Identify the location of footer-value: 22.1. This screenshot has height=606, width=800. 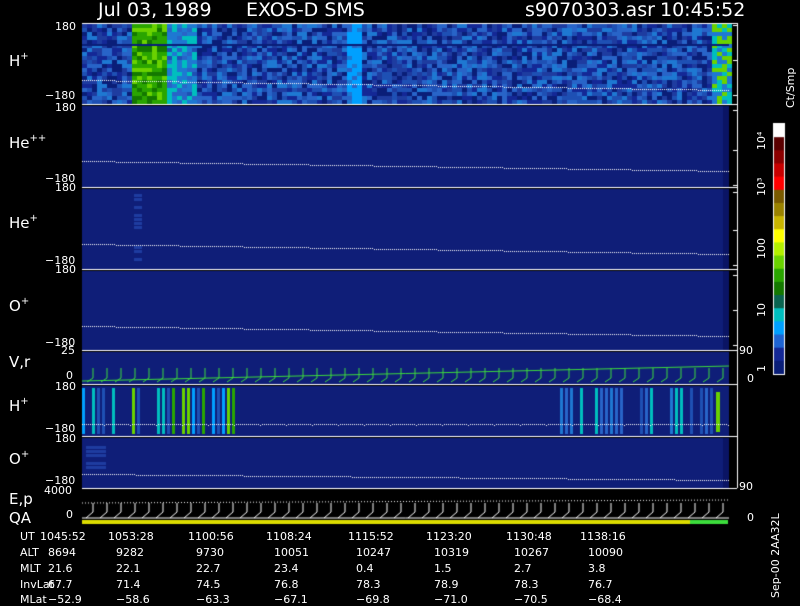
(128, 568).